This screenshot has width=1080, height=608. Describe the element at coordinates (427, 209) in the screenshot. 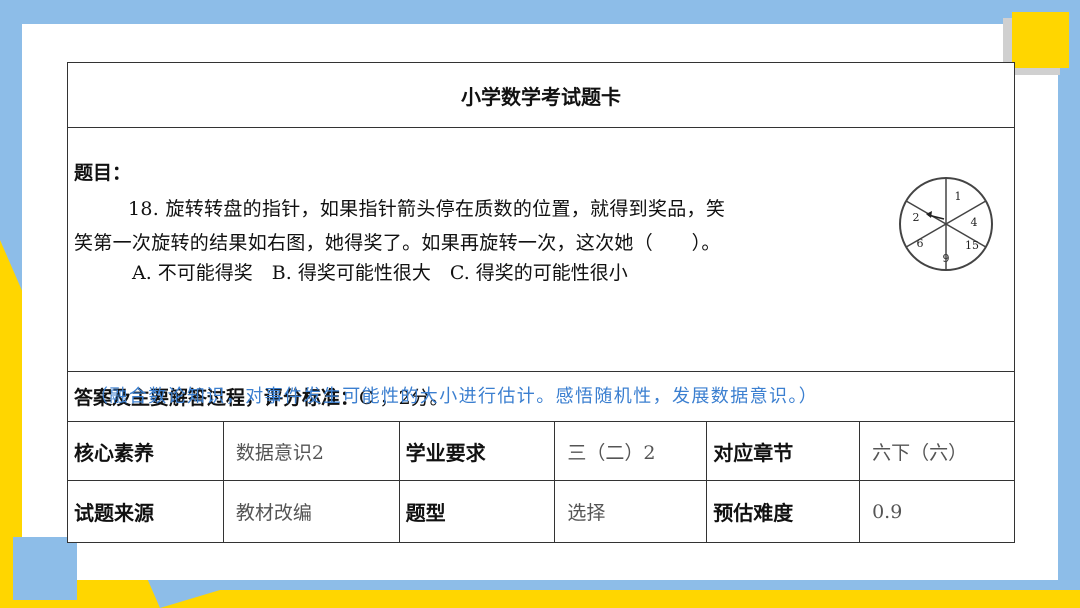

I see `question-text-line-1: 18. 旋转转盘的指针，如果指针箭头停在质数的位置，就得到奖品，笑` at that location.